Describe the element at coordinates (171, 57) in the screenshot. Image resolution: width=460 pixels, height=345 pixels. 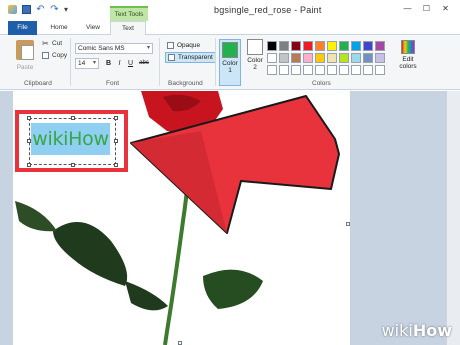
I see `transparent-icon` at that location.